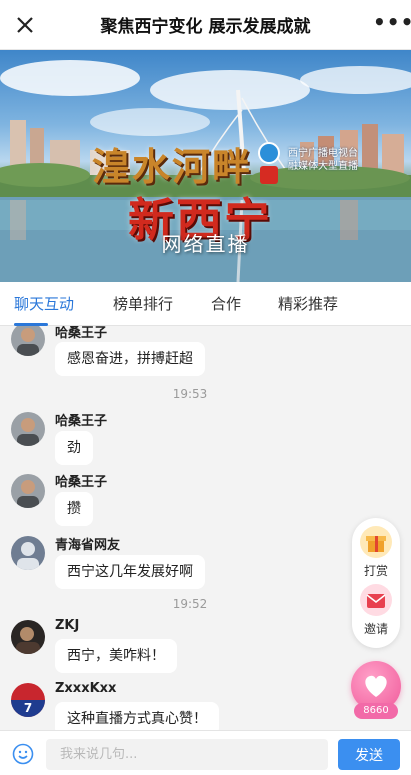 This screenshot has height=775, width=411. I want to click on dark-avatar, so click(28, 637).